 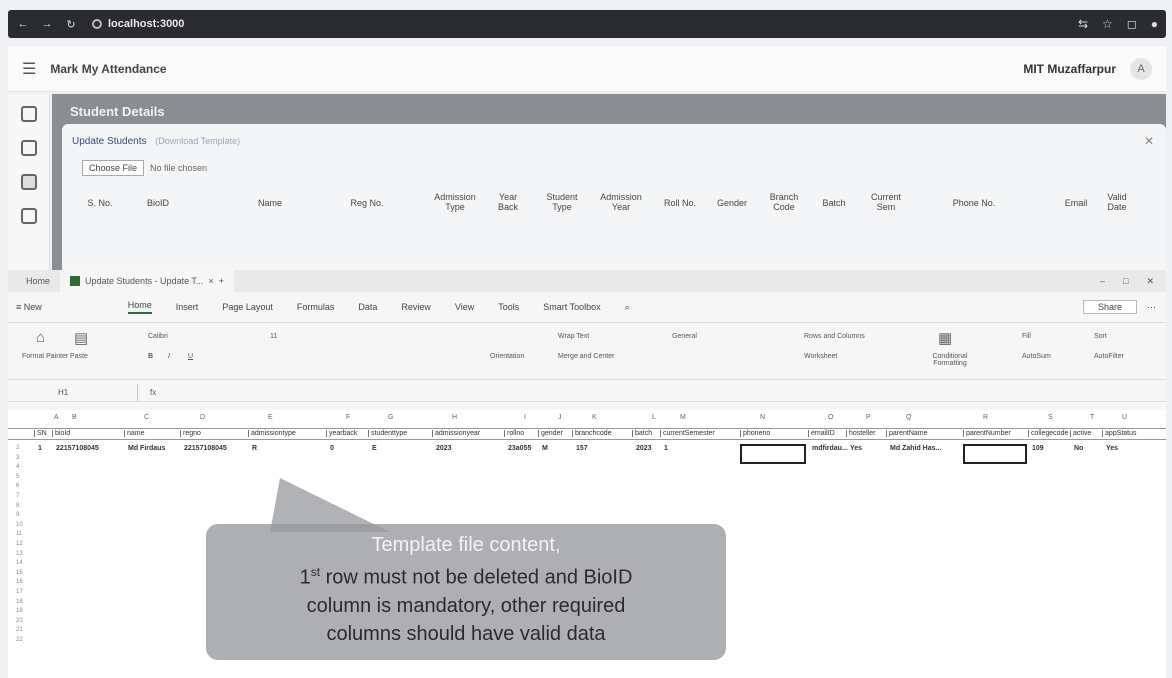 I want to click on column-letter: N, so click(x=762, y=417).